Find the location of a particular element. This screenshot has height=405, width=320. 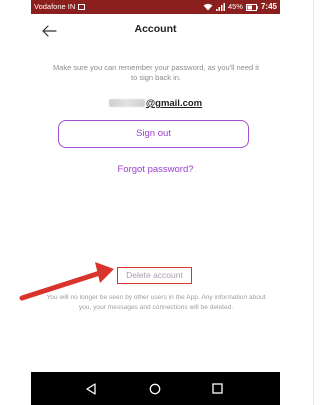

square-recents-icon is located at coordinates (217, 388).